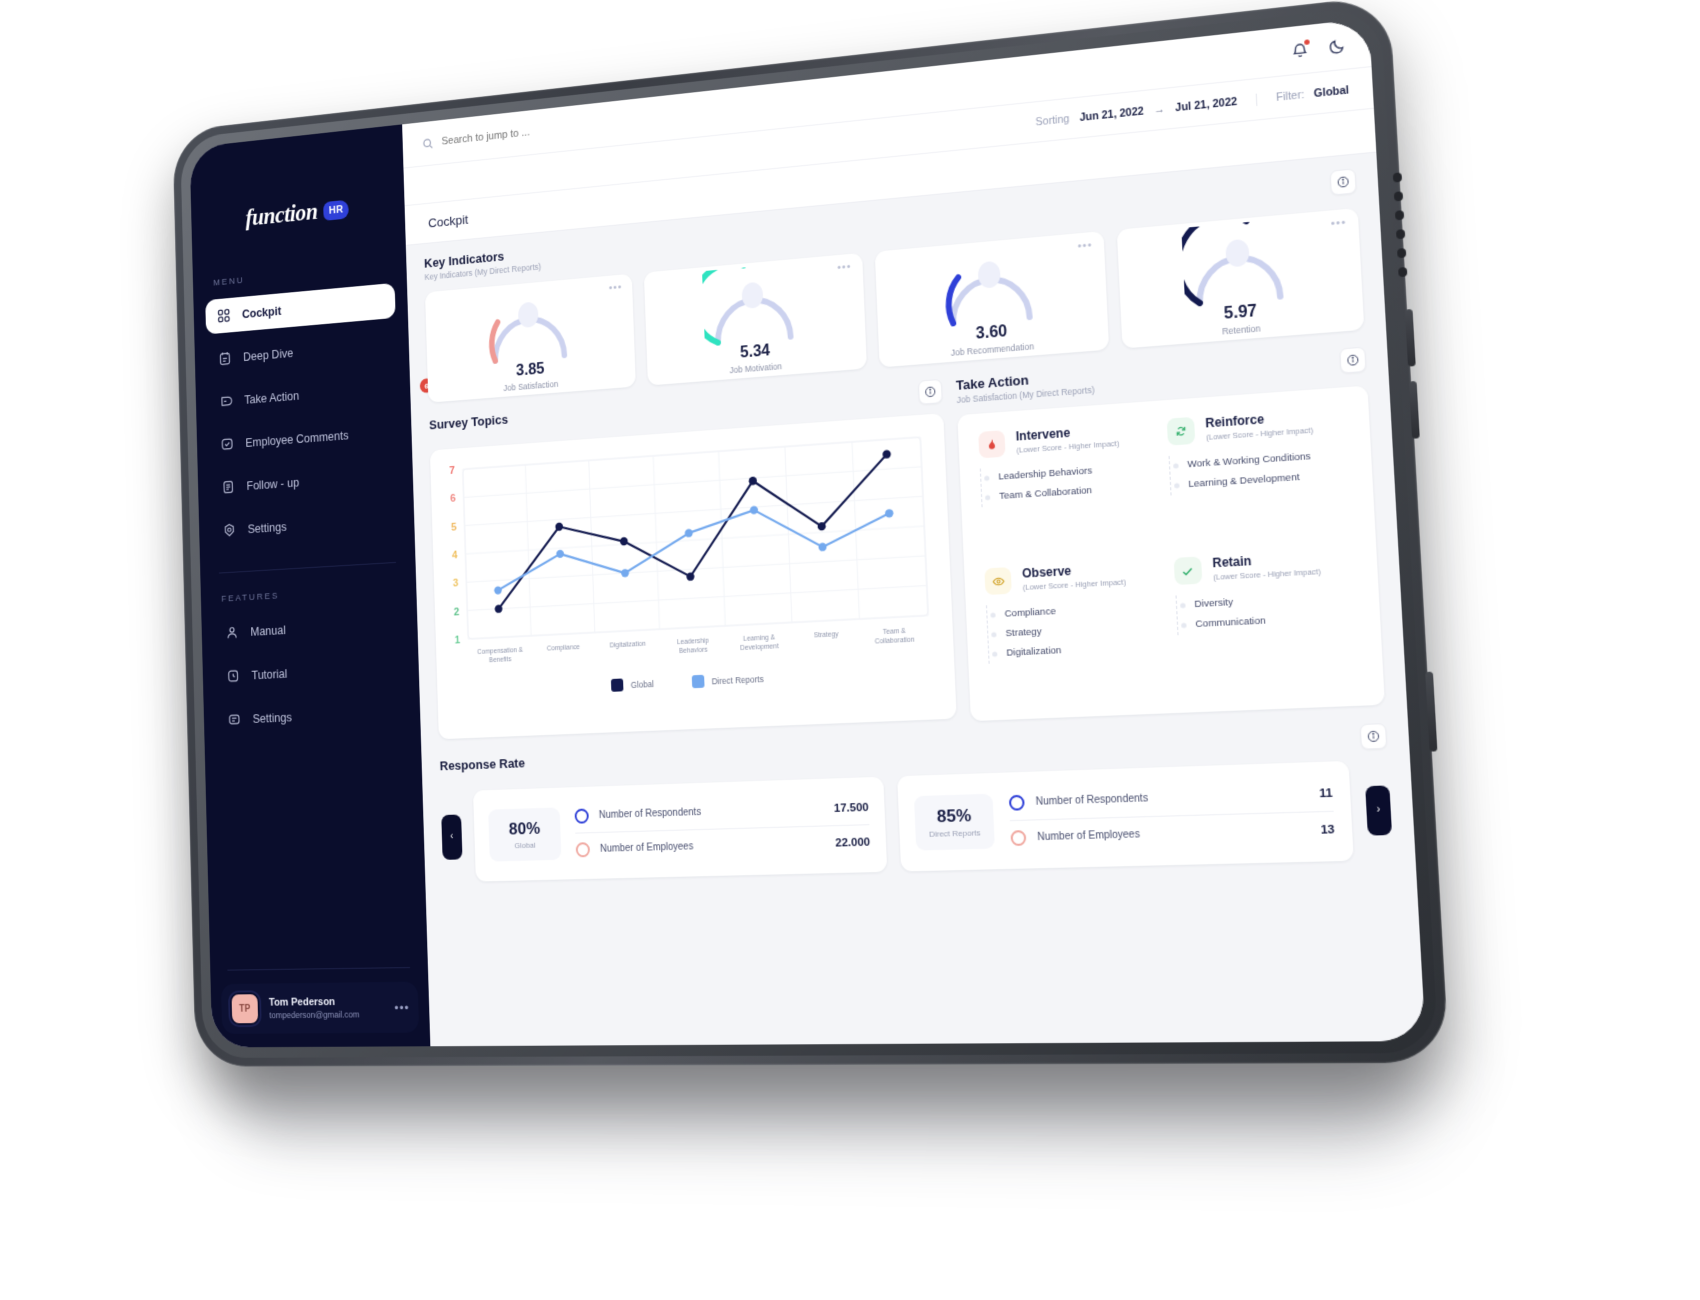  I want to click on gear-icon, so click(229, 530).